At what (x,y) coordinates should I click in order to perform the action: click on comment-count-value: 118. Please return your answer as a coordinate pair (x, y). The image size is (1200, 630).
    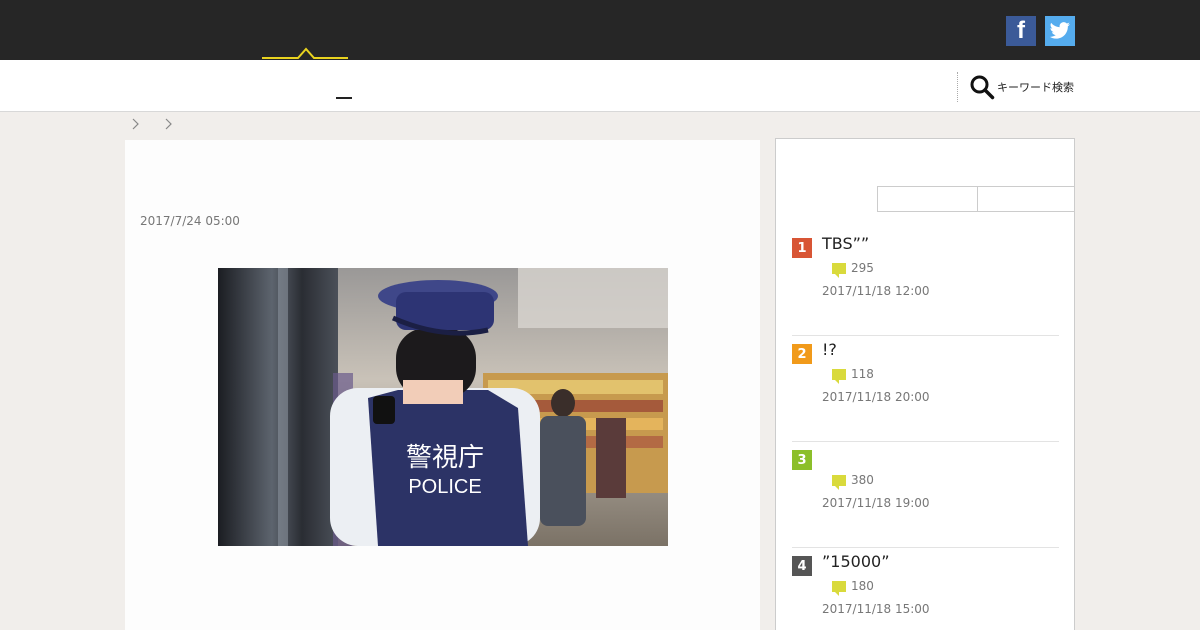
    Looking at the image, I should click on (862, 374).